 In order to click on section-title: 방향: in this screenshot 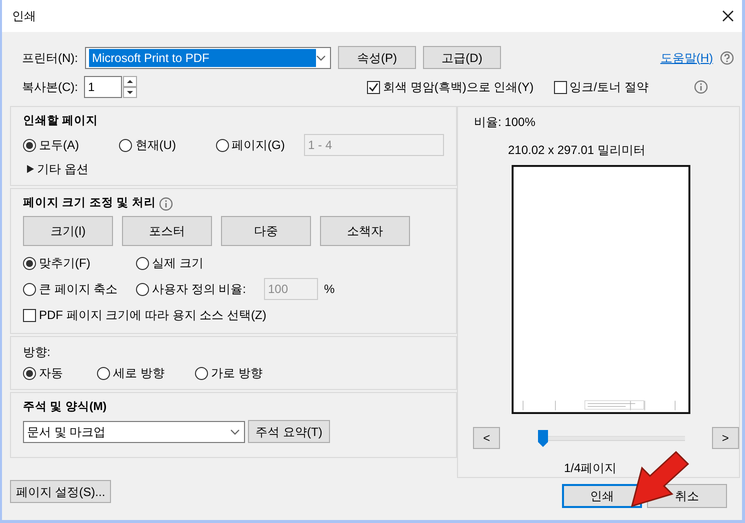, I will do `click(37, 352)`.